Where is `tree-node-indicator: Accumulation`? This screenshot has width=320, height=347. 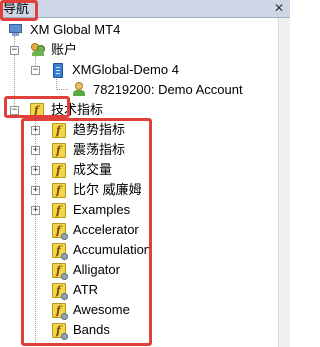
tree-node-indicator: Accumulation is located at coordinates (138, 250).